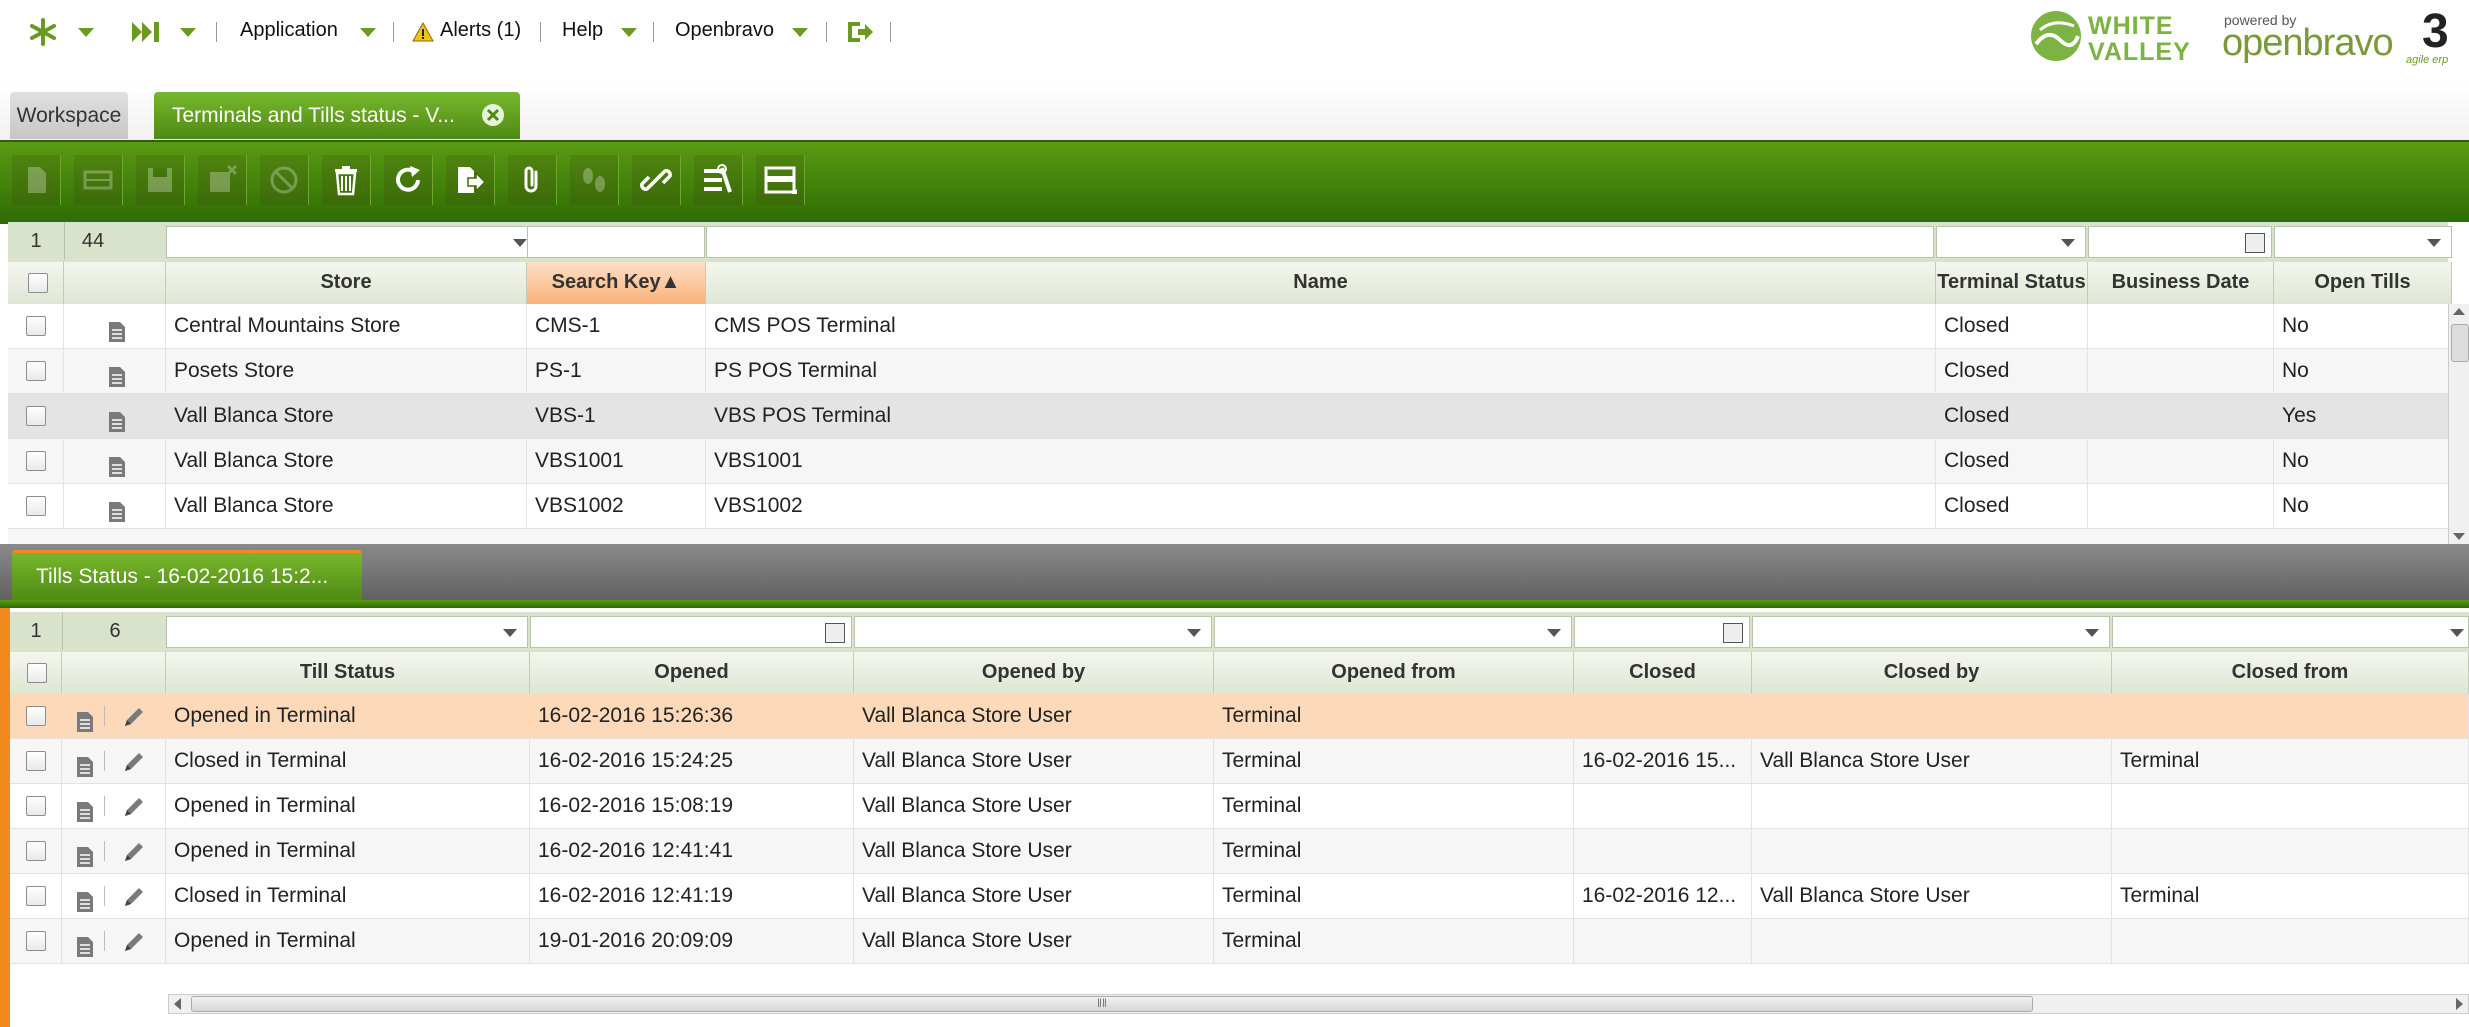 Image resolution: width=2469 pixels, height=1027 pixels. Describe the element at coordinates (98, 180) in the screenshot. I see `new-row-button` at that location.